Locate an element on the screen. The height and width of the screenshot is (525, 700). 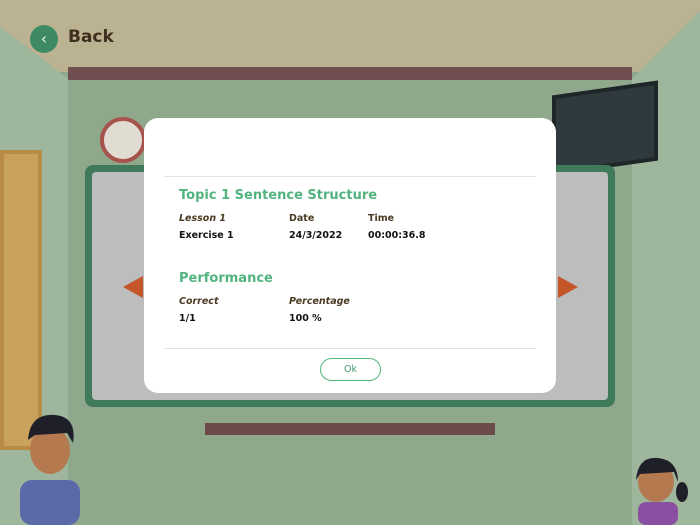
back-button: ‹ is located at coordinates (44, 39).